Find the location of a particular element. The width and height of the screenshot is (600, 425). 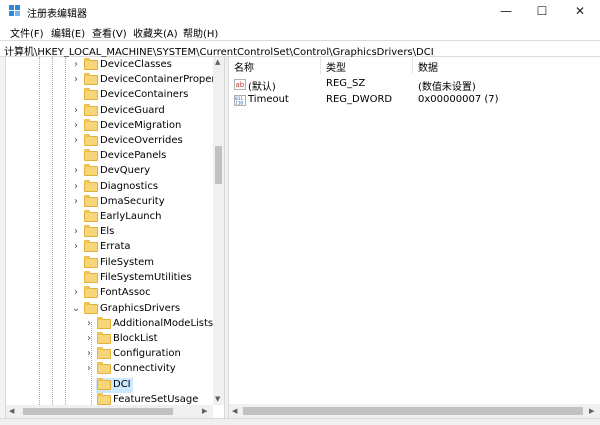

tree-item: › BlockList is located at coordinates (109, 339).